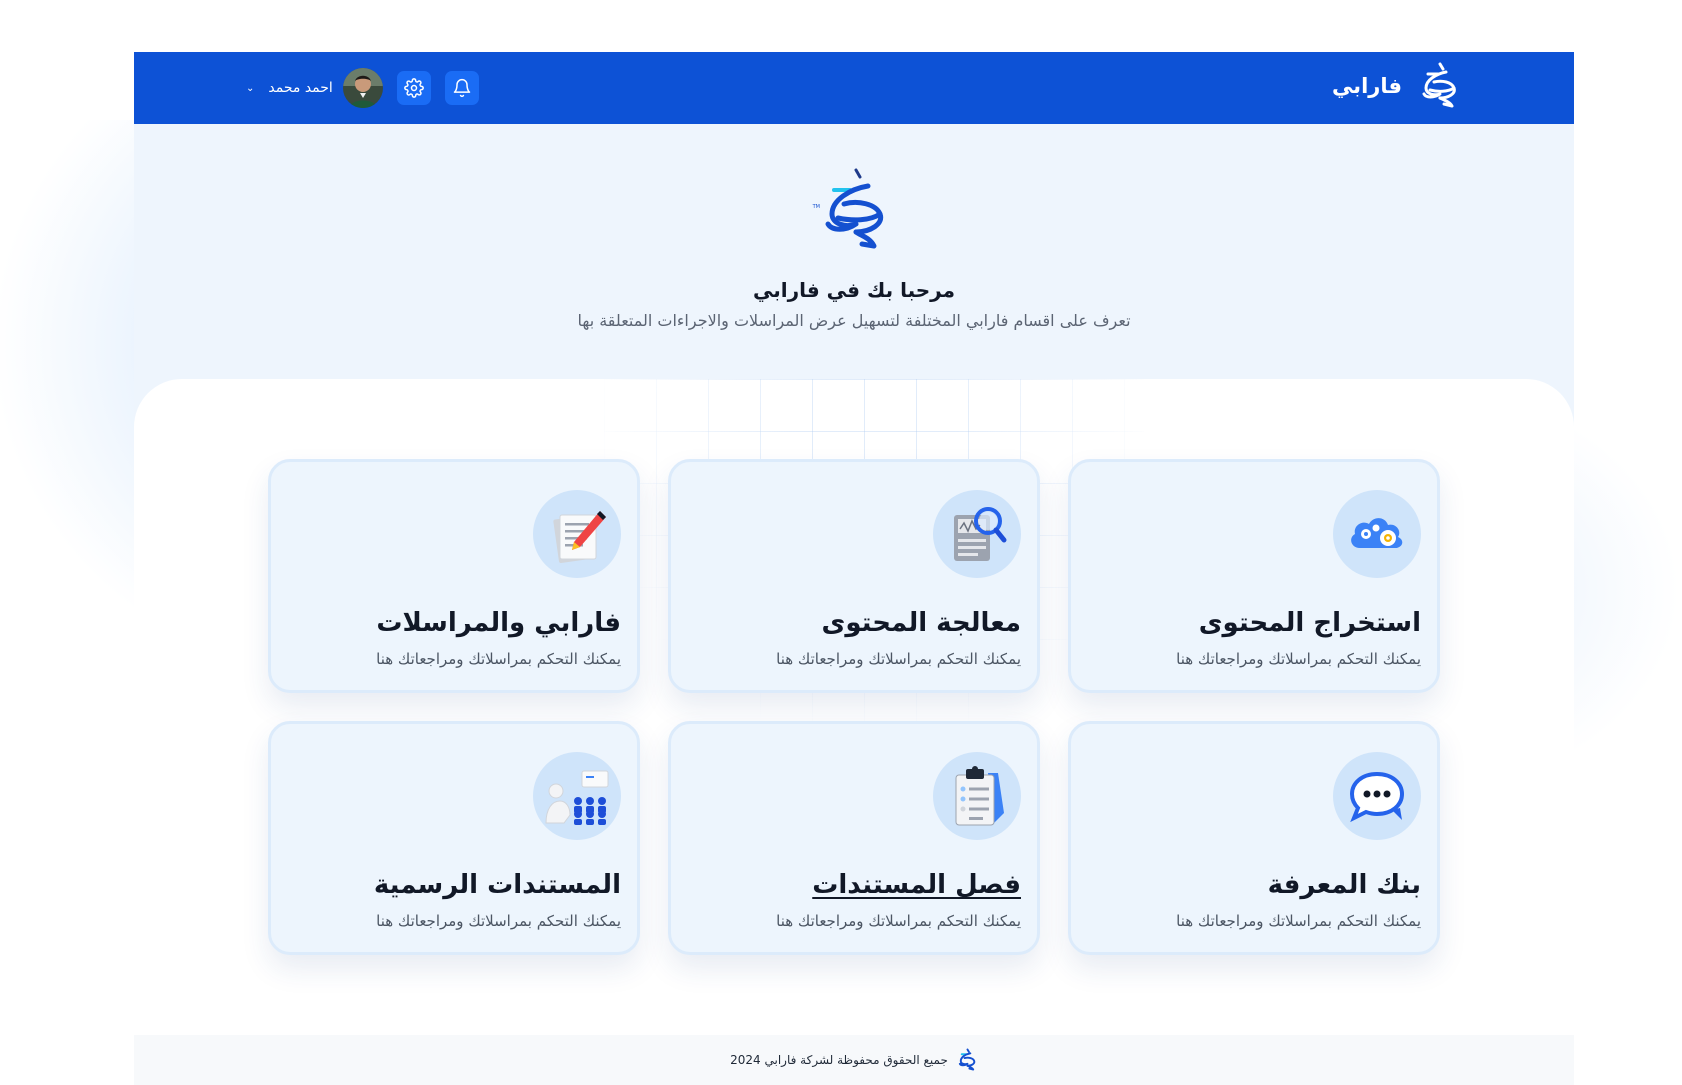 Image resolution: width=1682 pixels, height=1085 pixels. I want to click on presentation-people-icon, so click(577, 796).